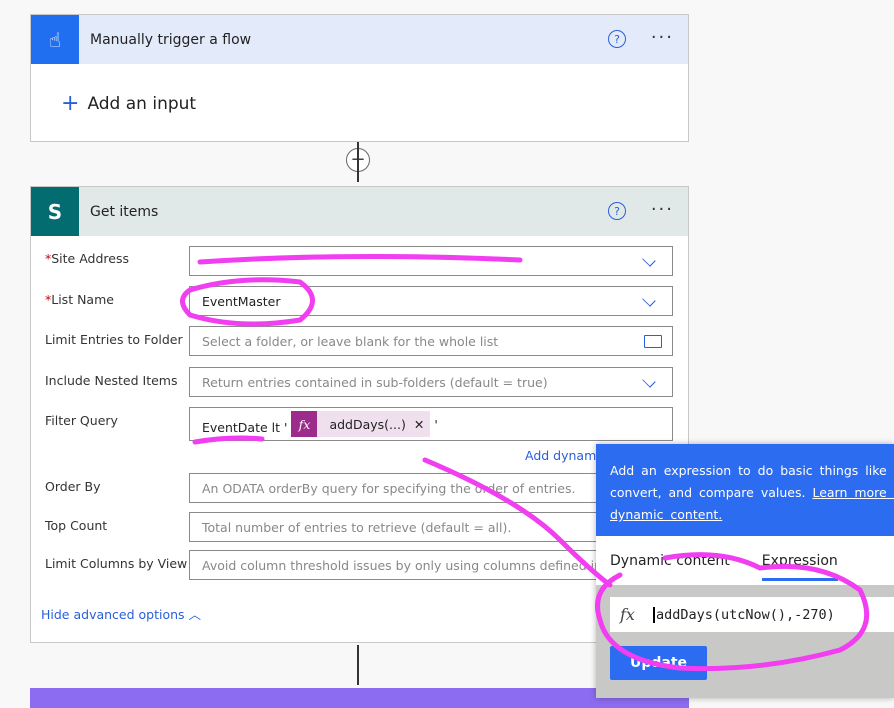 Image resolution: width=894 pixels, height=708 pixels. What do you see at coordinates (431, 301) in the screenshot?
I see `list-name-input: EventMaster` at bounding box center [431, 301].